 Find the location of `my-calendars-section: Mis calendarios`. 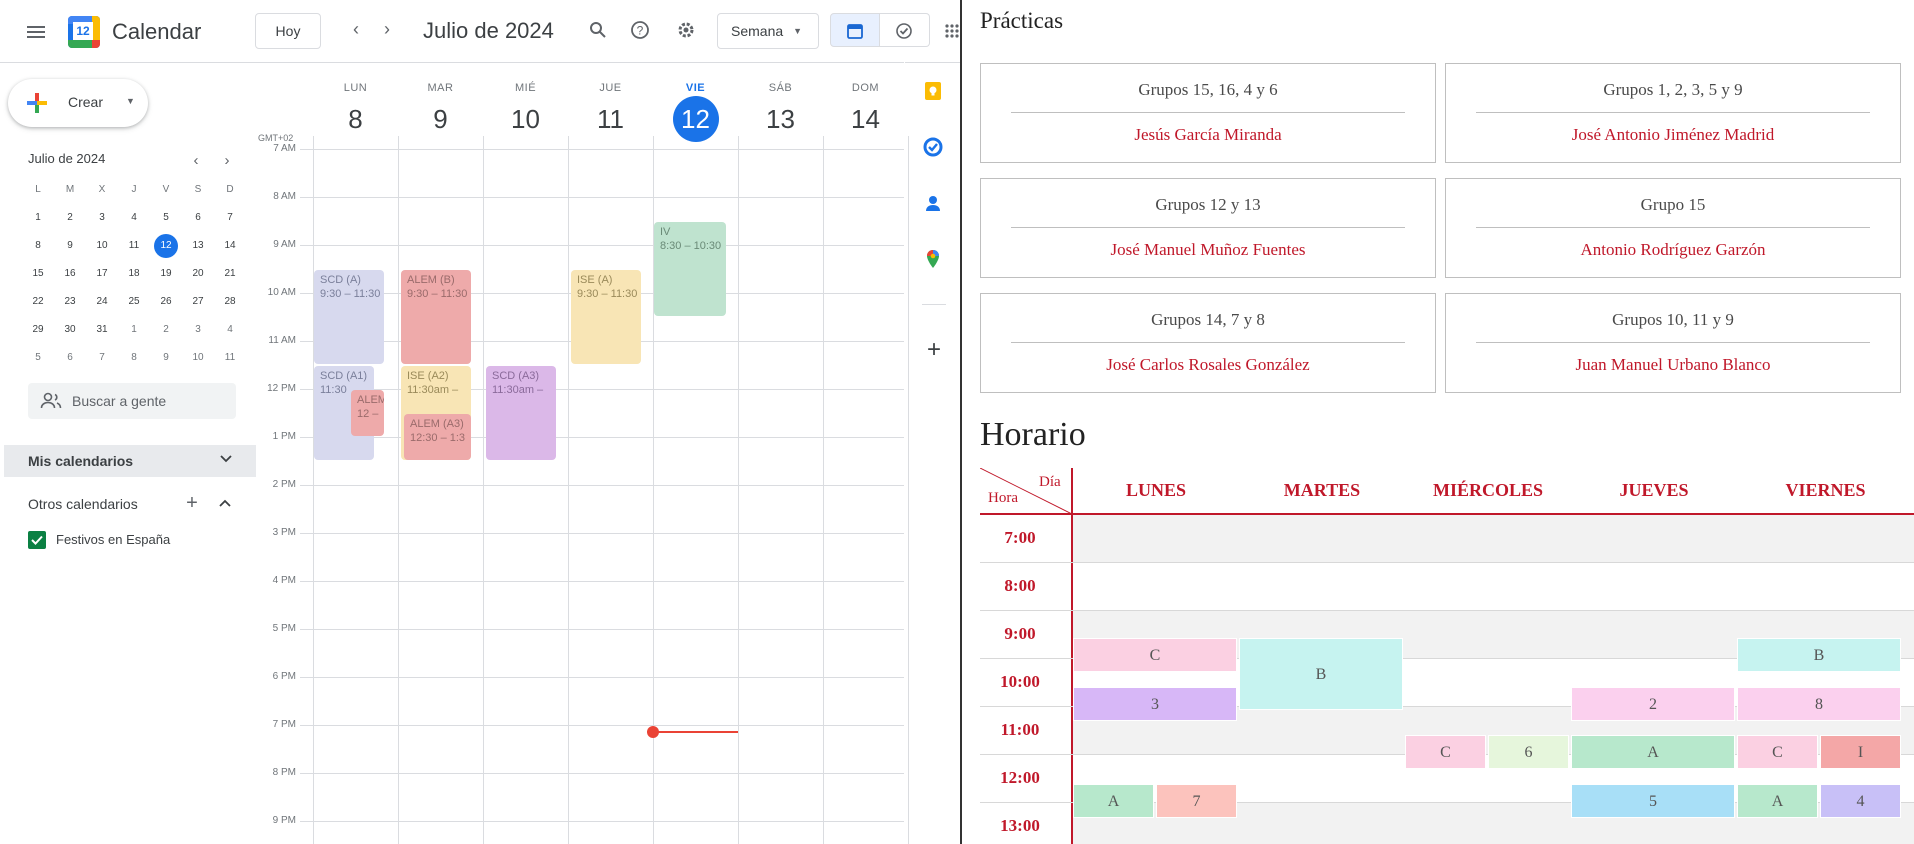

my-calendars-section: Mis calendarios is located at coordinates (130, 461).